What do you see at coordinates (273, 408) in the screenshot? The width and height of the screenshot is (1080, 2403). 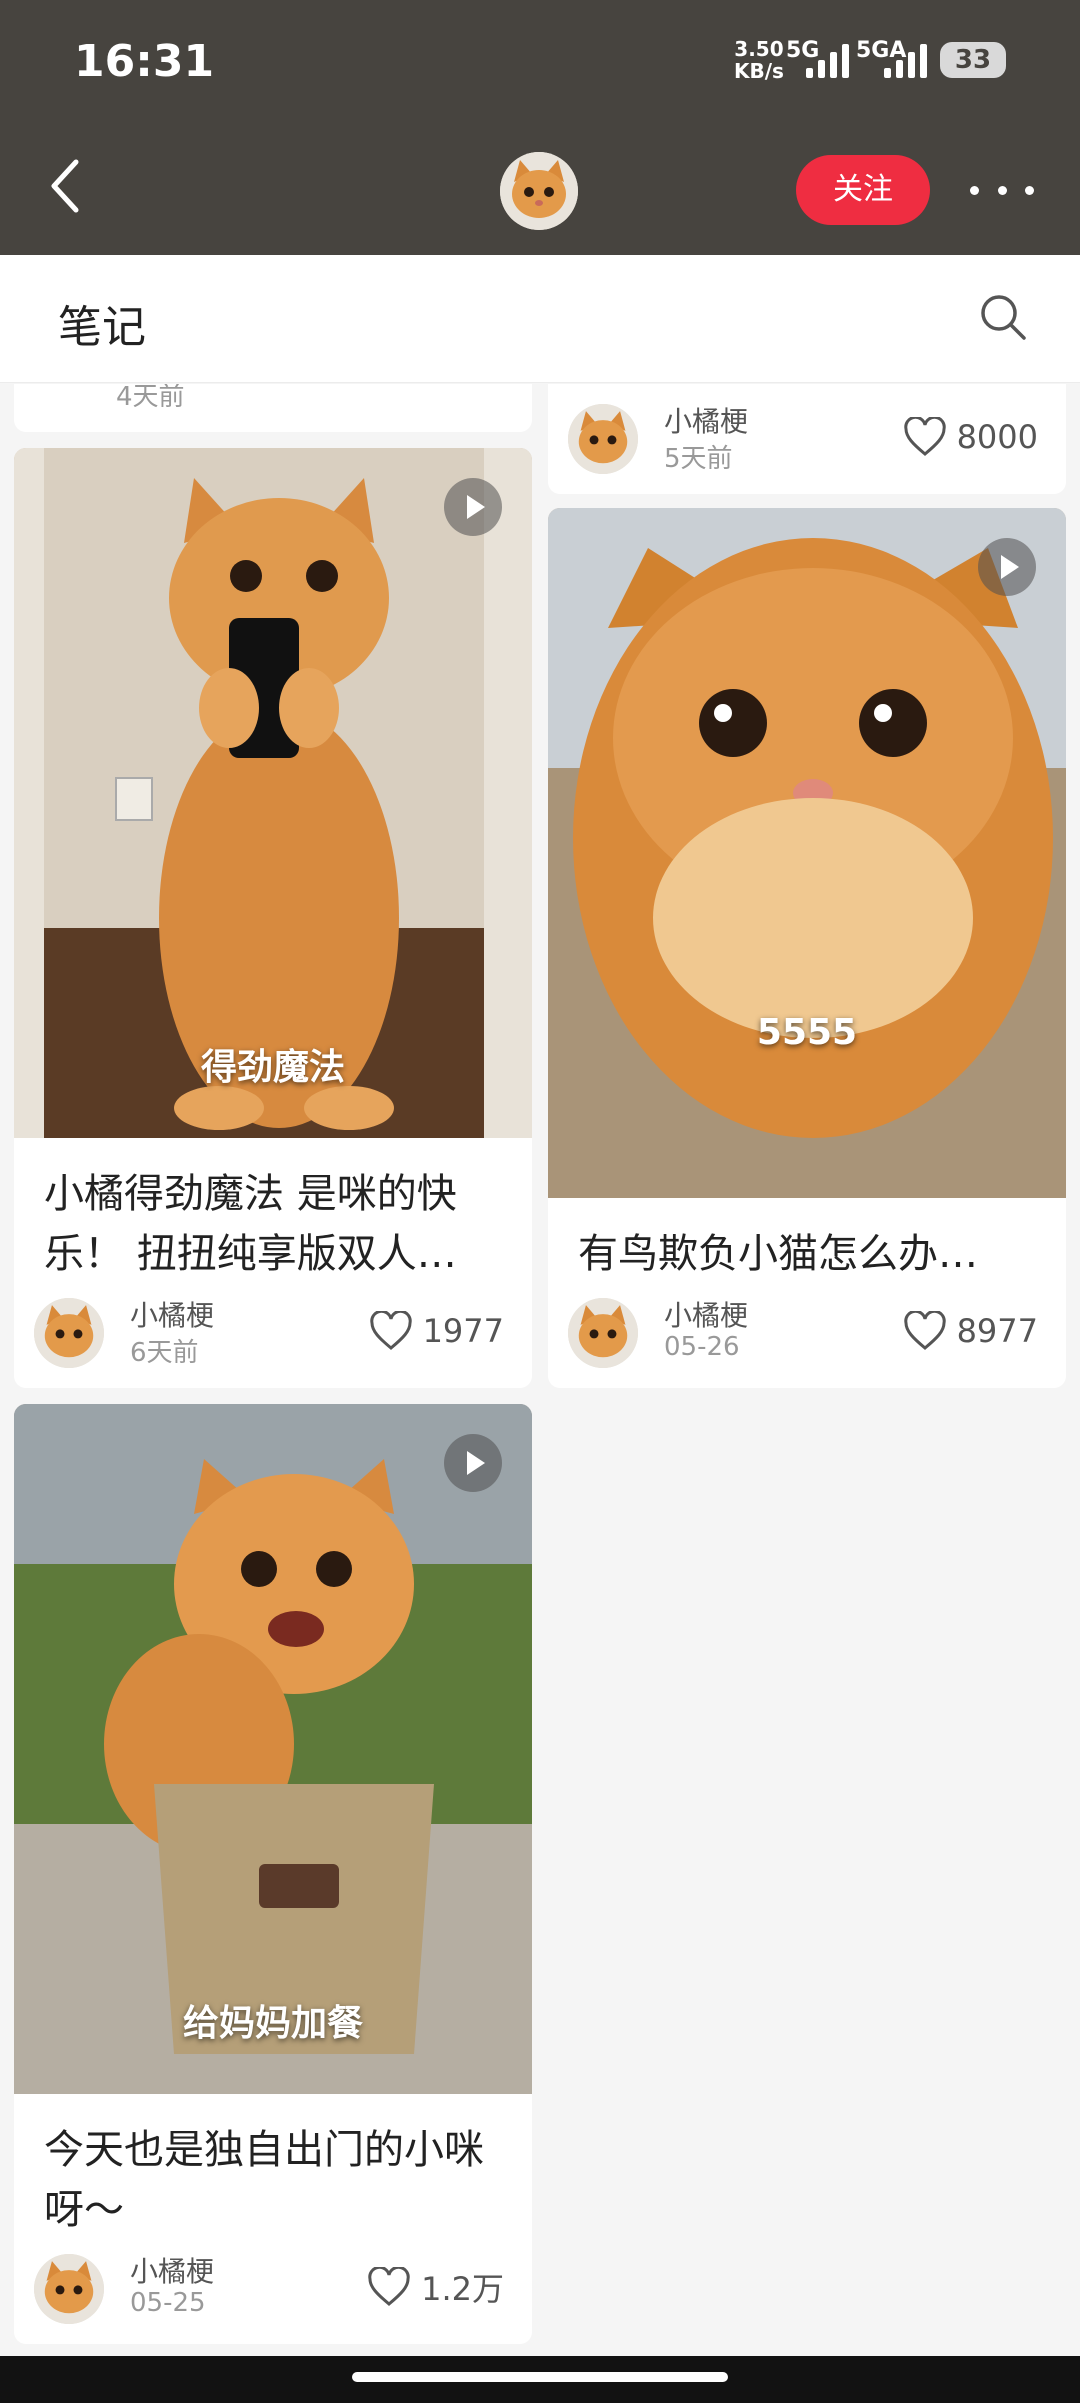 I see `card-partial-left: 4天前` at bounding box center [273, 408].